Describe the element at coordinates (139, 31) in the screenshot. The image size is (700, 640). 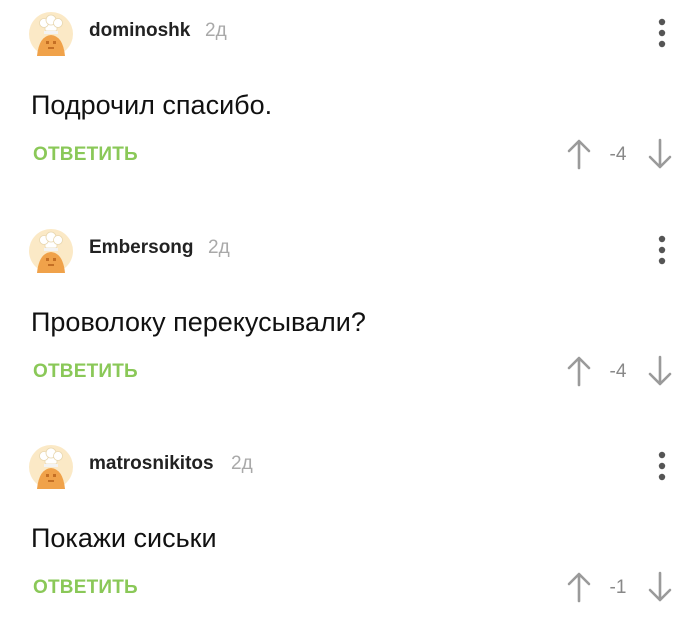
I see `comment-username: dominoshk` at that location.